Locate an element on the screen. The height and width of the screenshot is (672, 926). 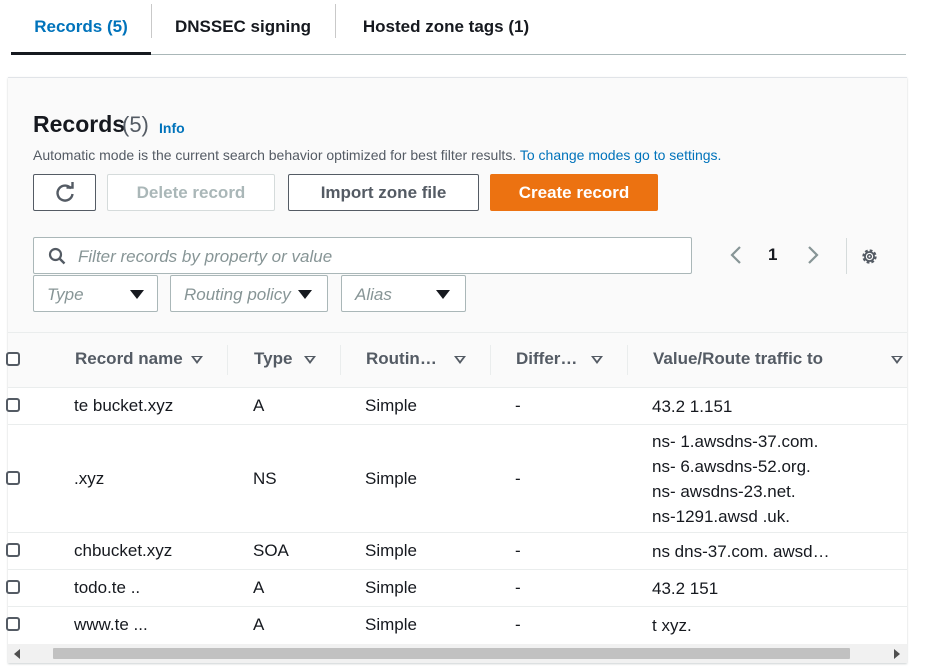
search-icon is located at coordinates (57, 256).